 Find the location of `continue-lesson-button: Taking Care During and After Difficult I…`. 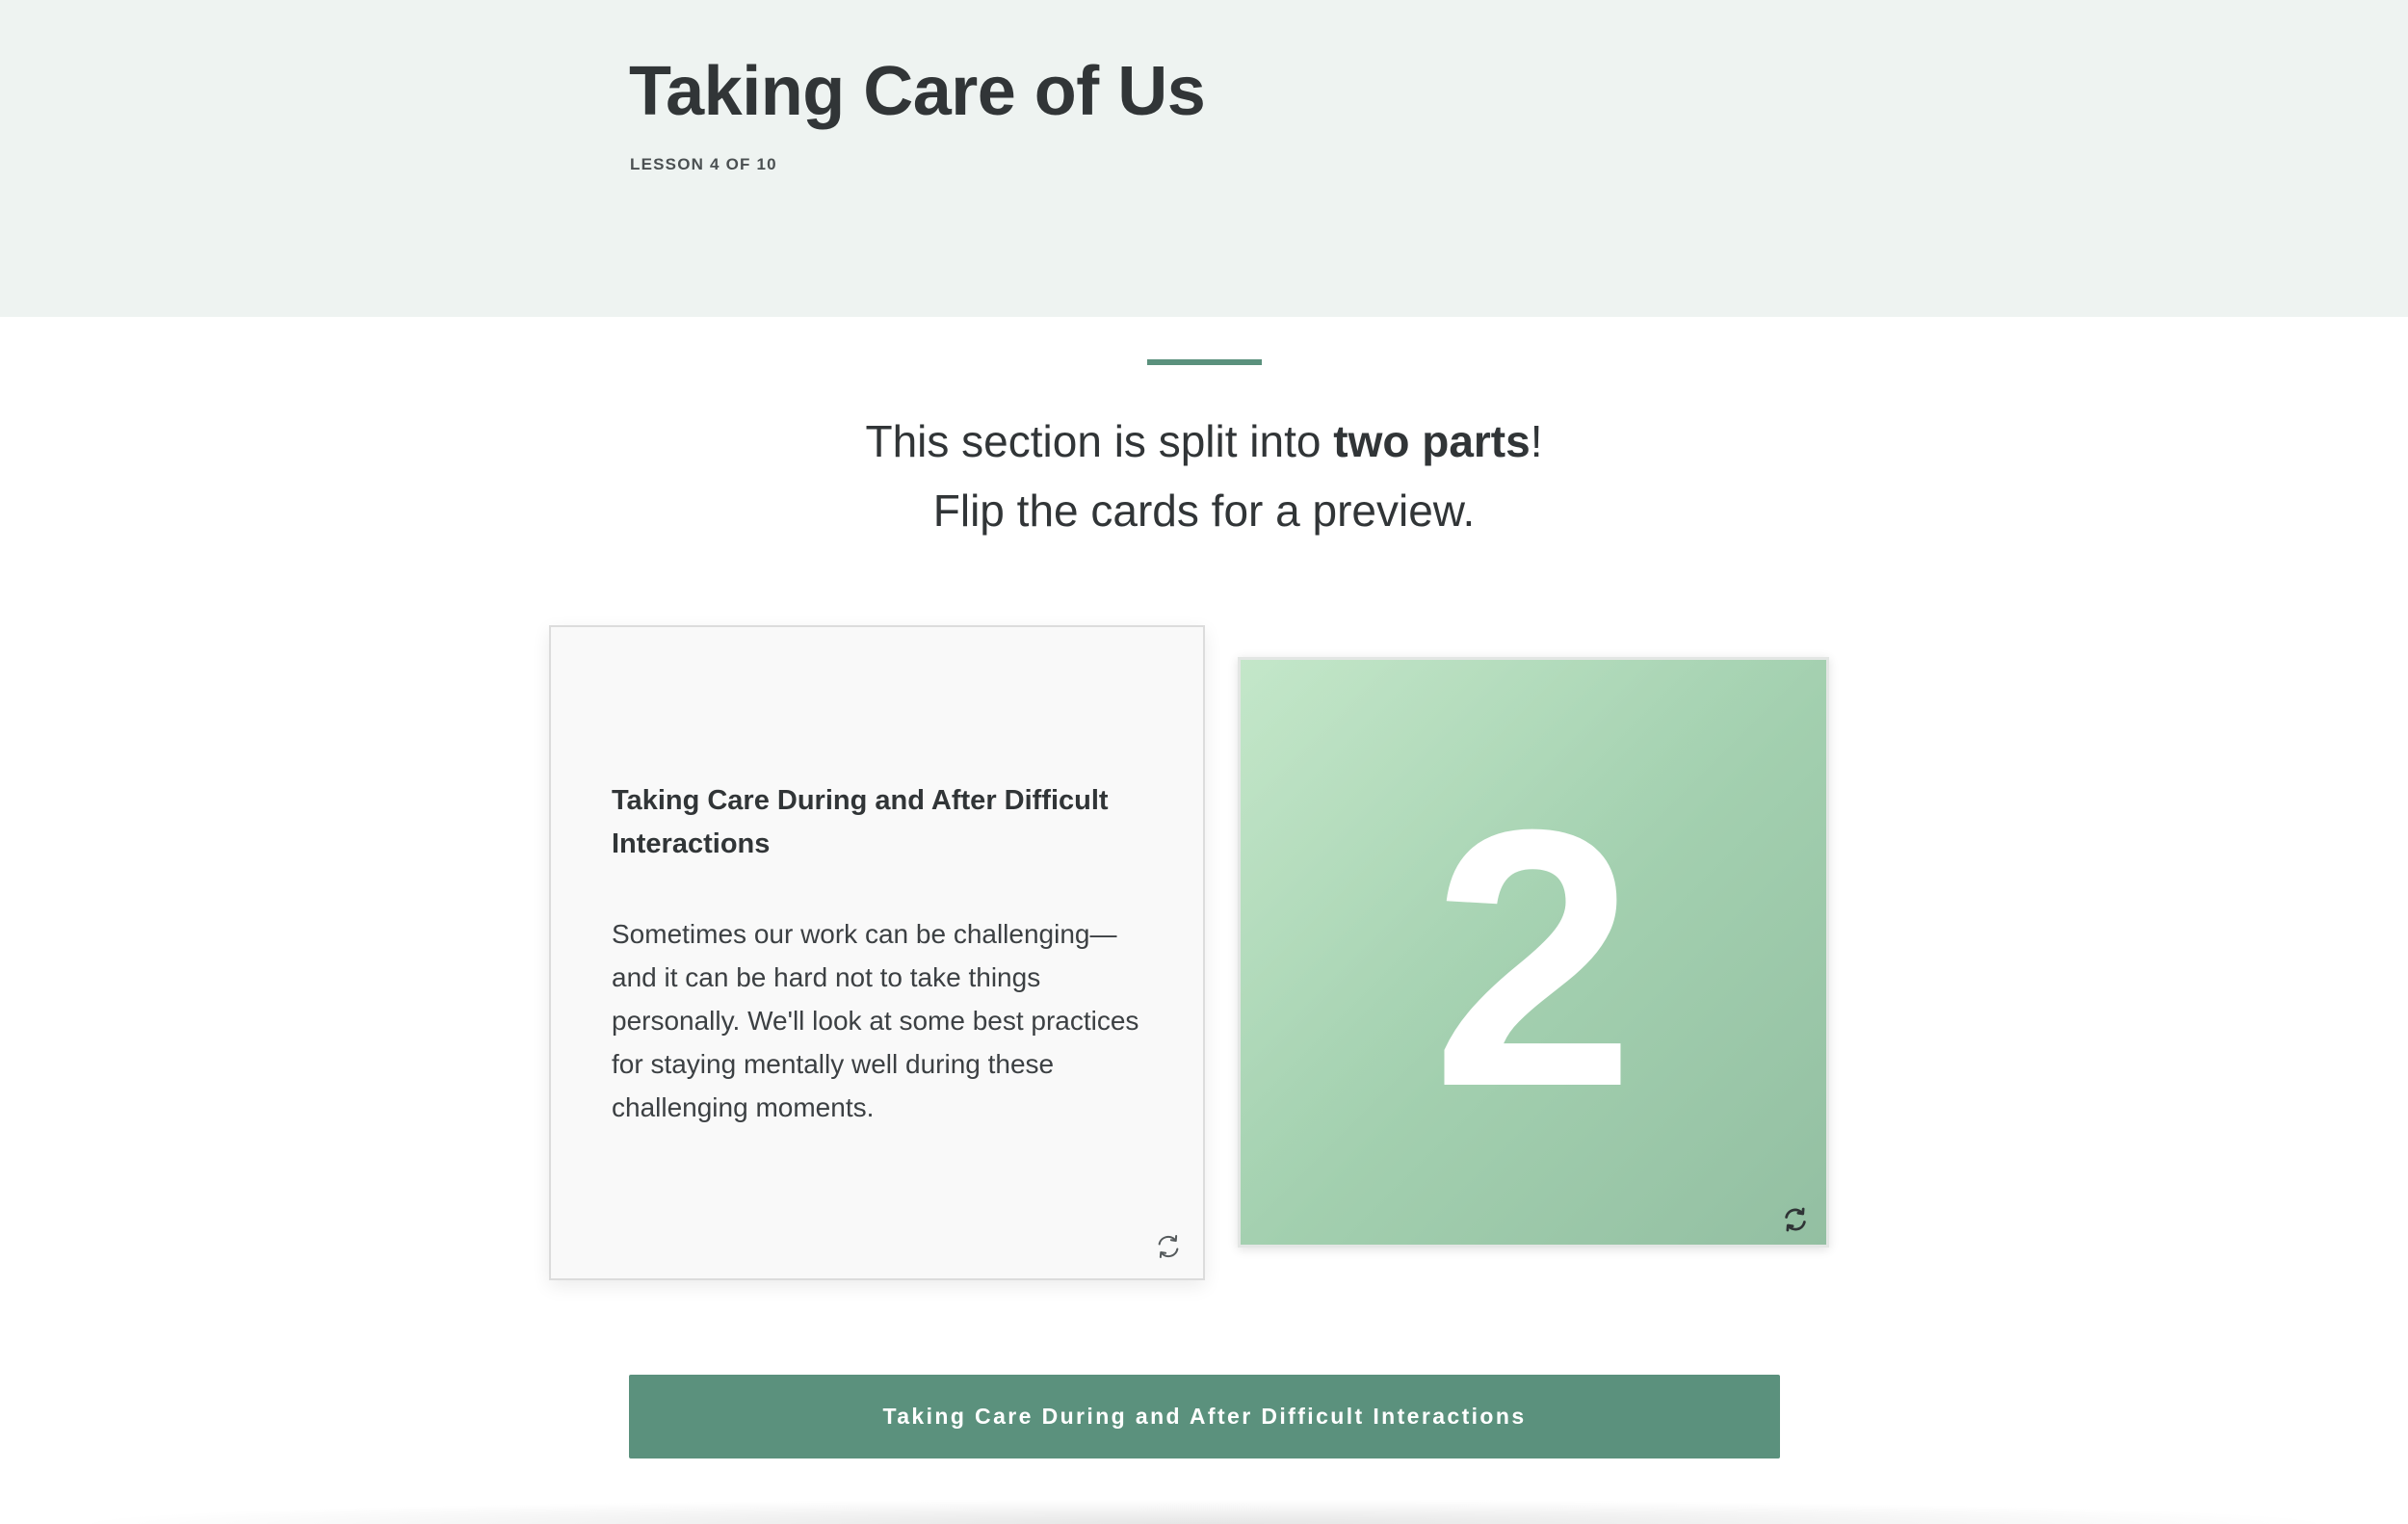

continue-lesson-button: Taking Care During and After Difficult I… is located at coordinates (1204, 1416).